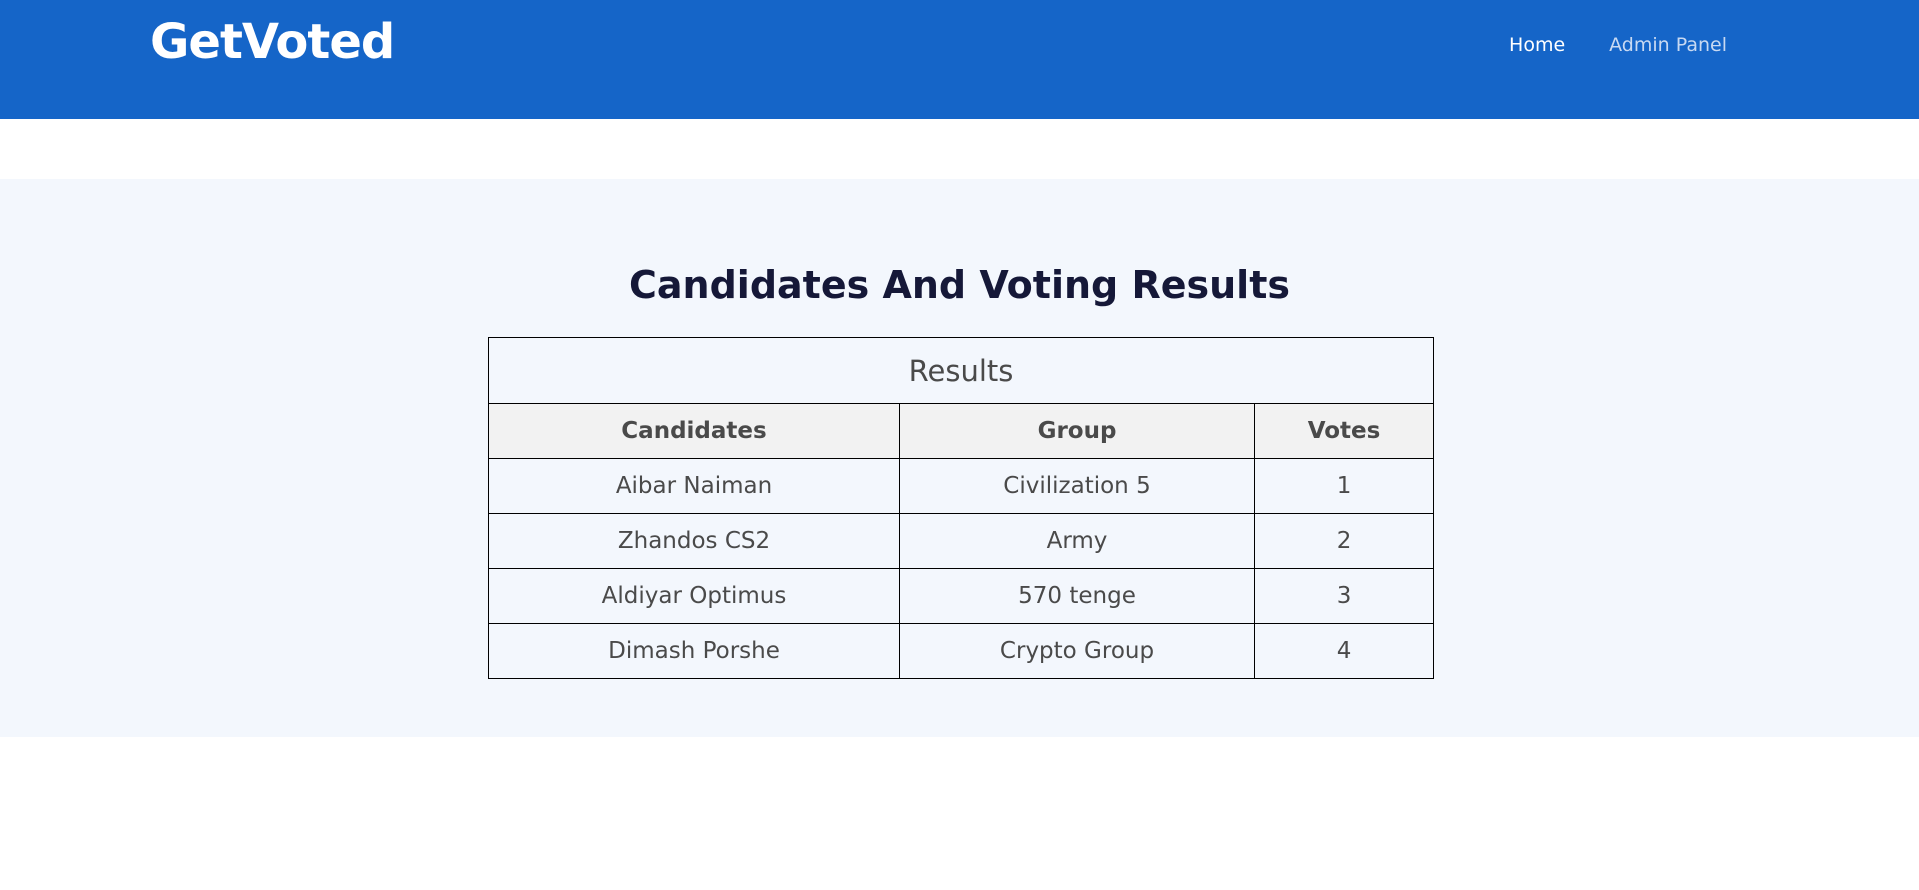 This screenshot has height=890, width=1919. I want to click on column-header-votes: Votes, so click(1344, 431).